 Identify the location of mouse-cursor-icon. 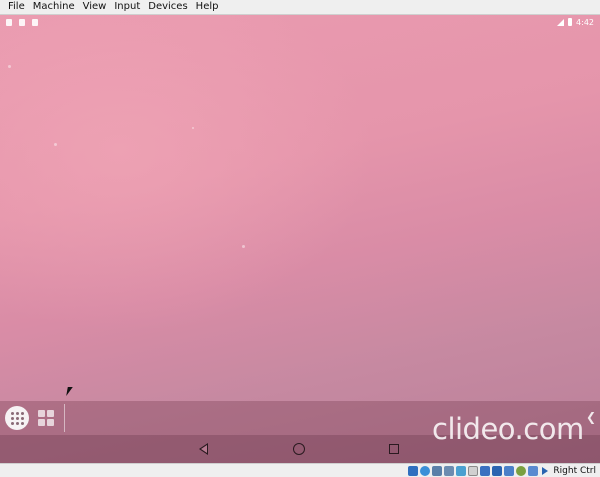
(69, 391).